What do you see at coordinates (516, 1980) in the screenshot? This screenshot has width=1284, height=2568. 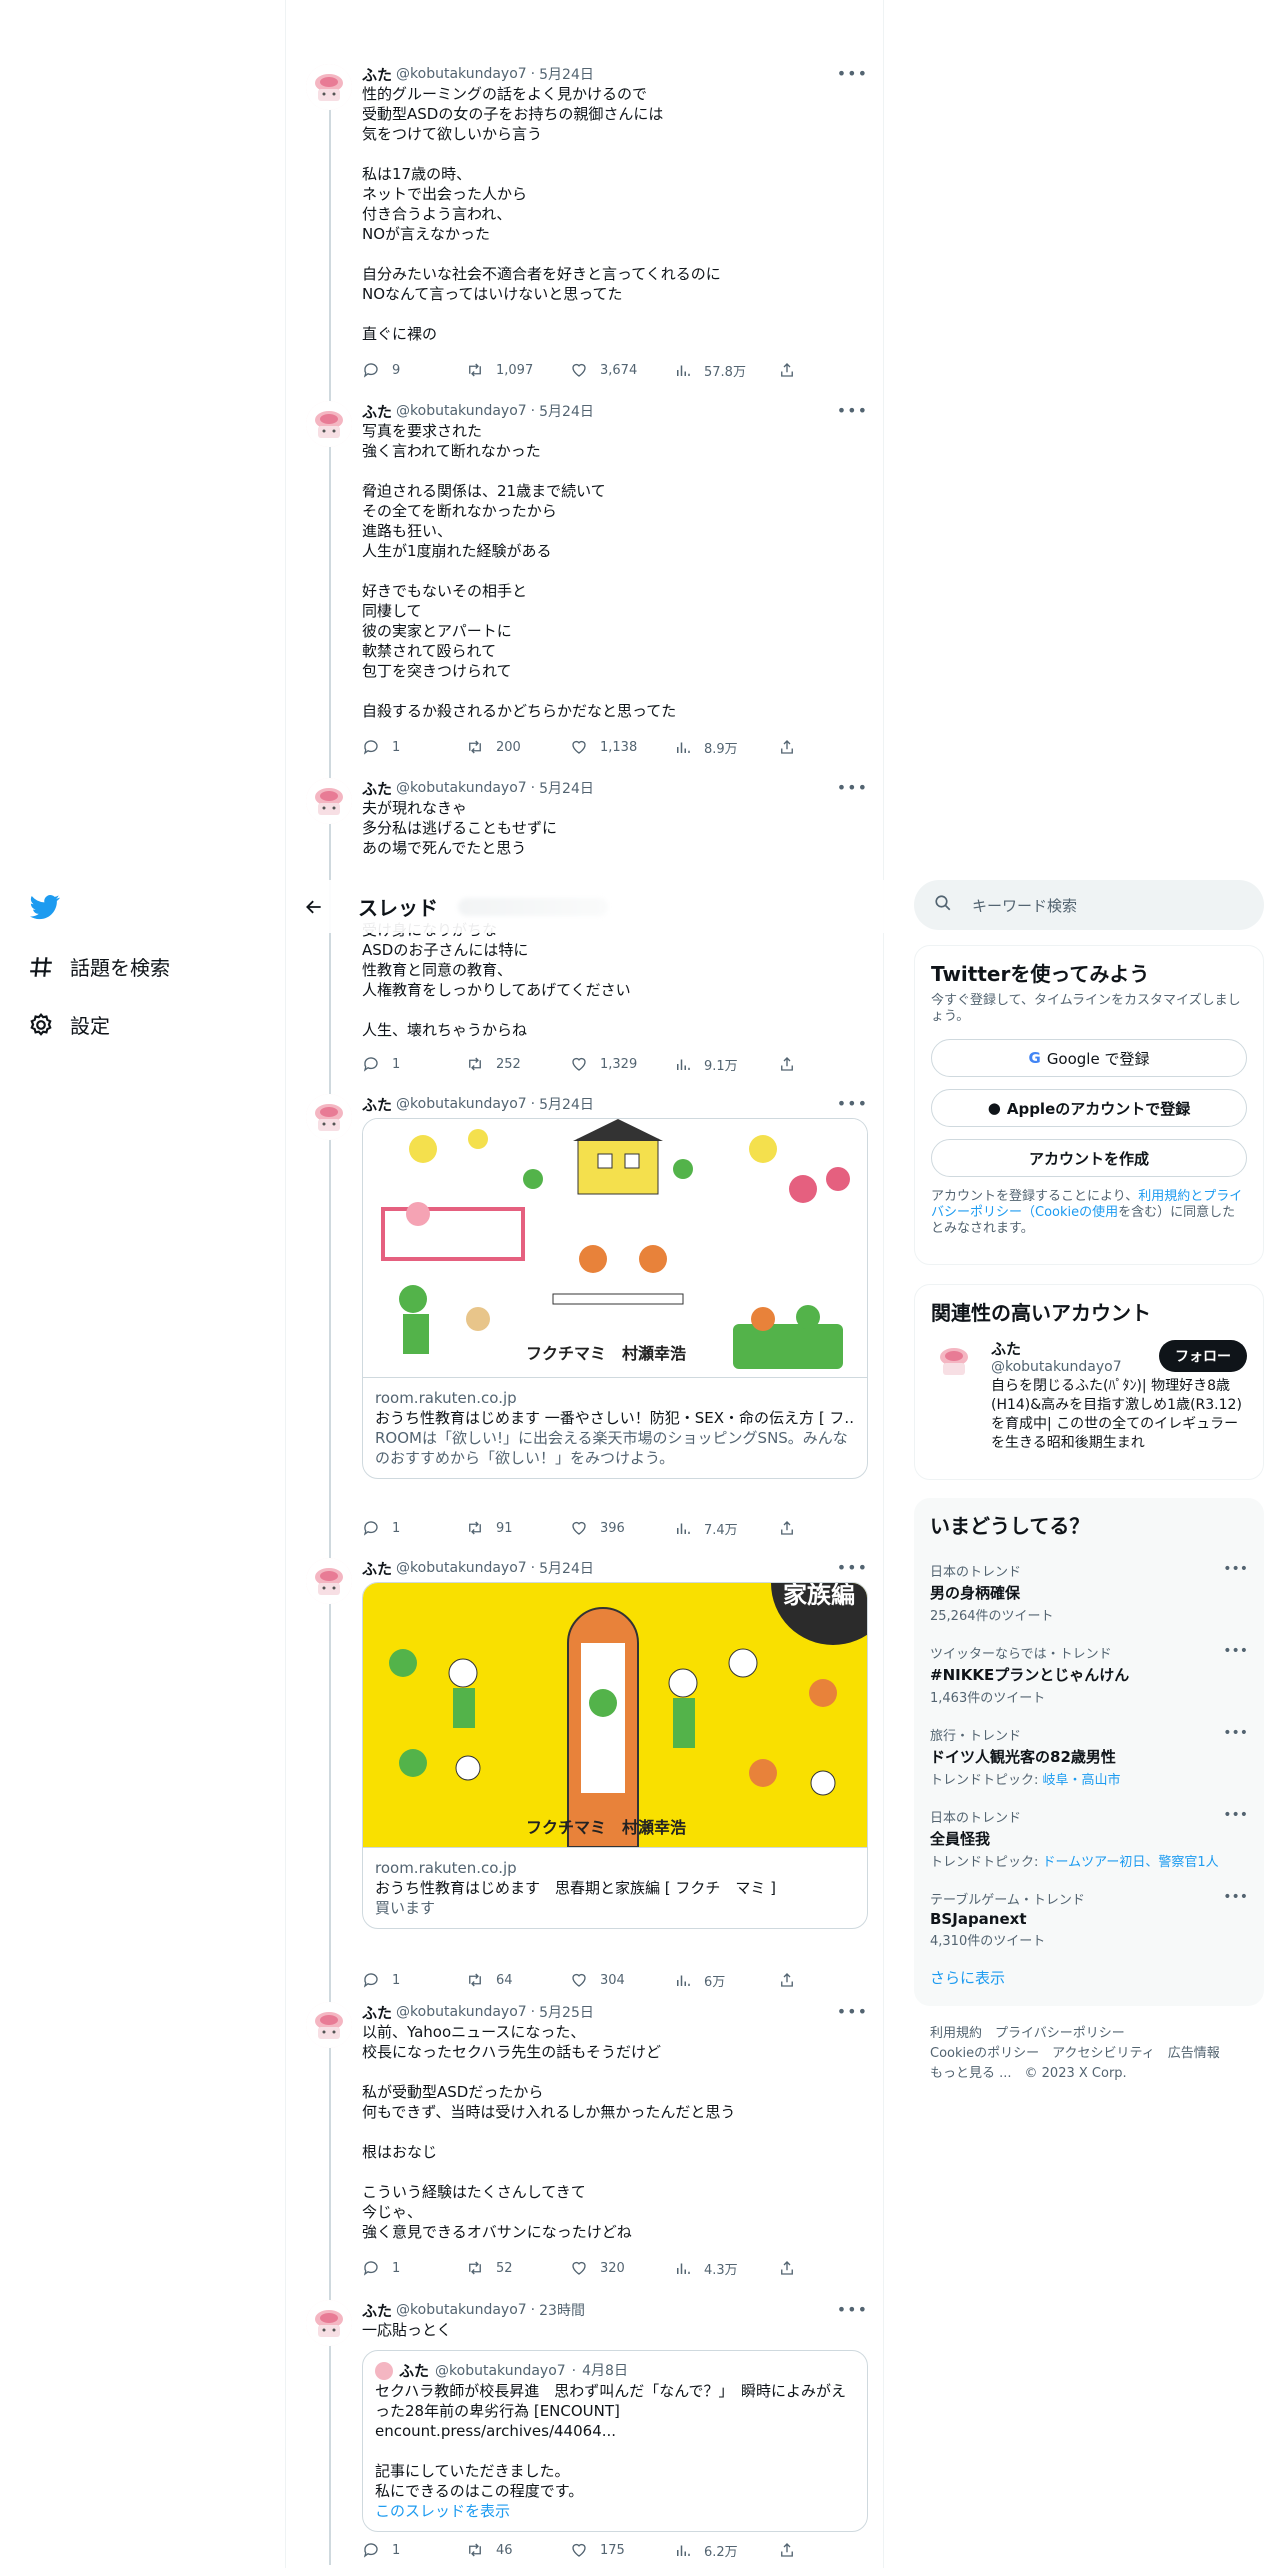 I see `retweet-button: 64` at bounding box center [516, 1980].